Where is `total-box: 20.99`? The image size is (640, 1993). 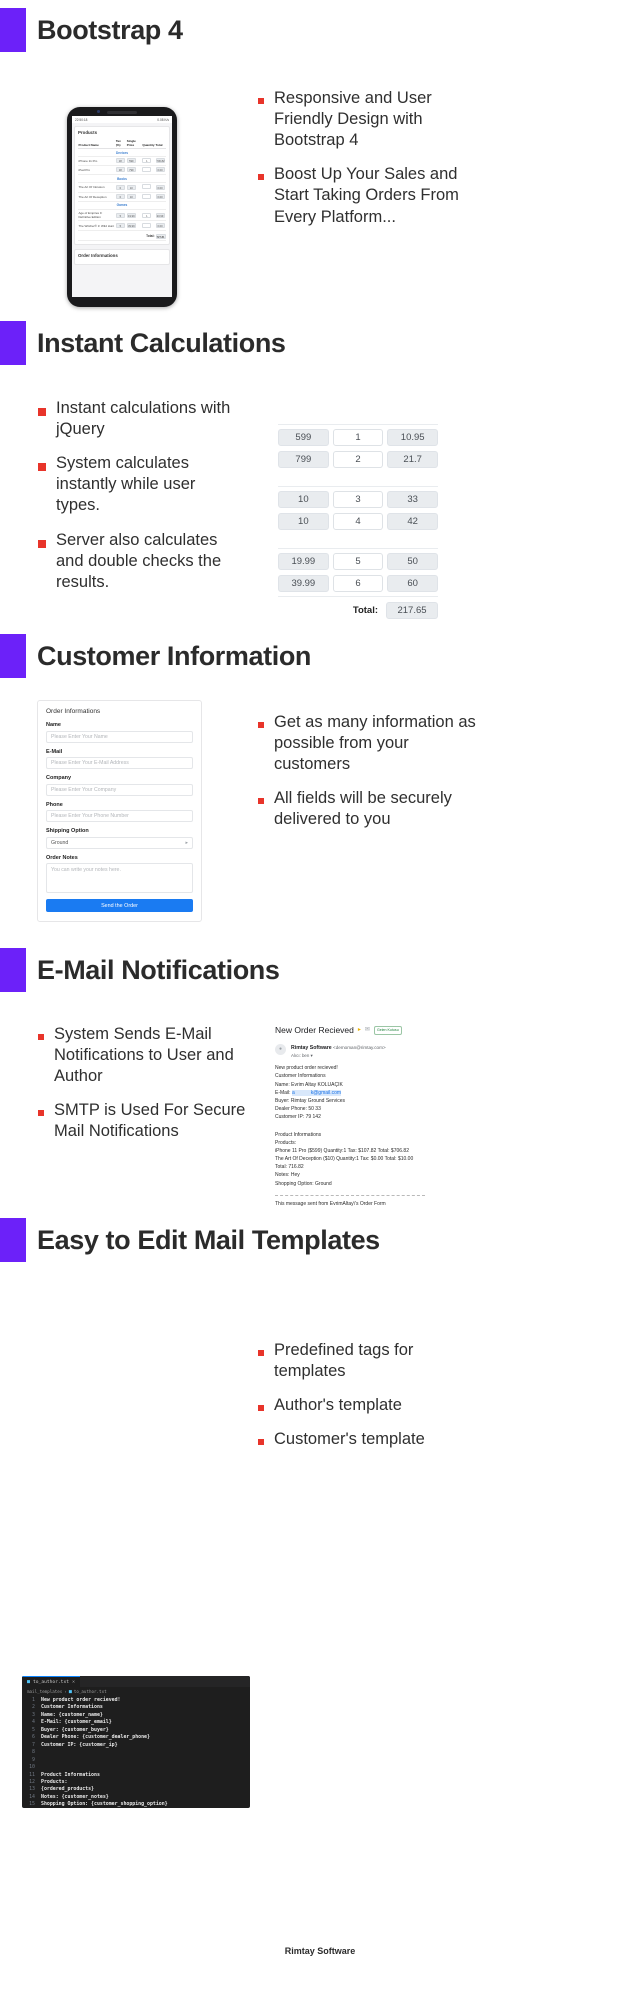
total-box: 20.99 is located at coordinates (160, 215).